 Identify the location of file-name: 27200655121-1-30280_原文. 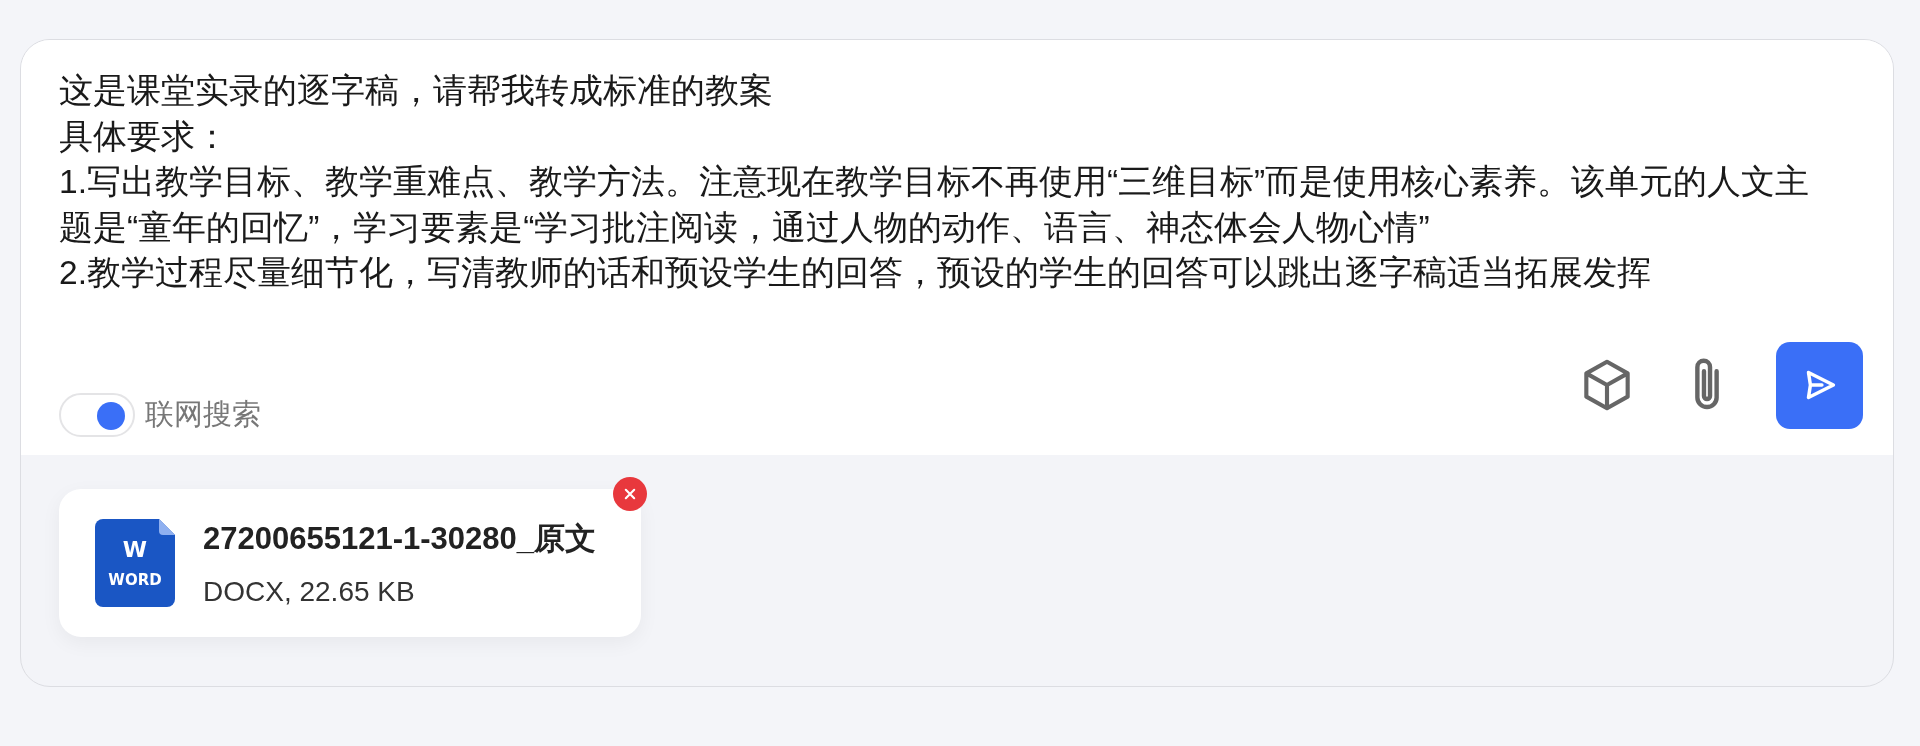
(399, 539).